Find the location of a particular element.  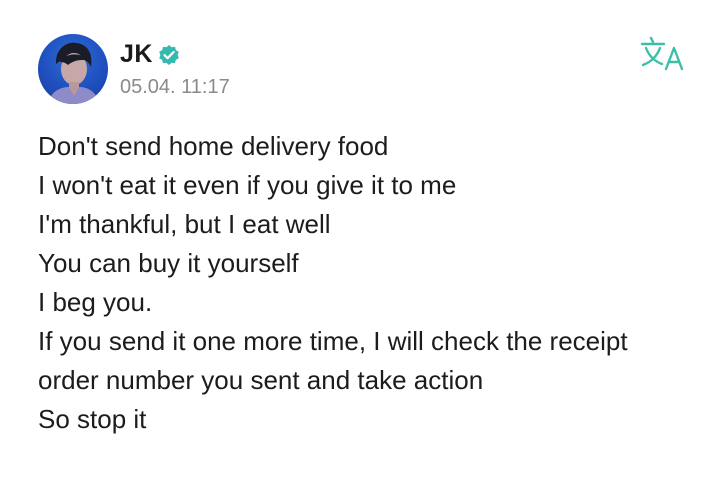

post-line: I beg you. is located at coordinates (95, 302).